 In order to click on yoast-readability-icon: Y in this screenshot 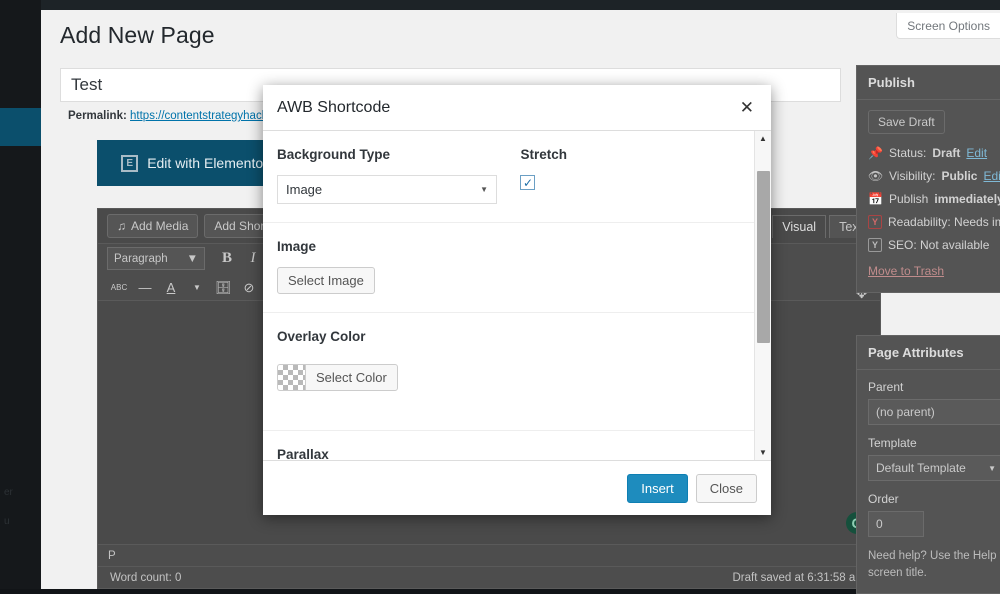, I will do `click(875, 222)`.